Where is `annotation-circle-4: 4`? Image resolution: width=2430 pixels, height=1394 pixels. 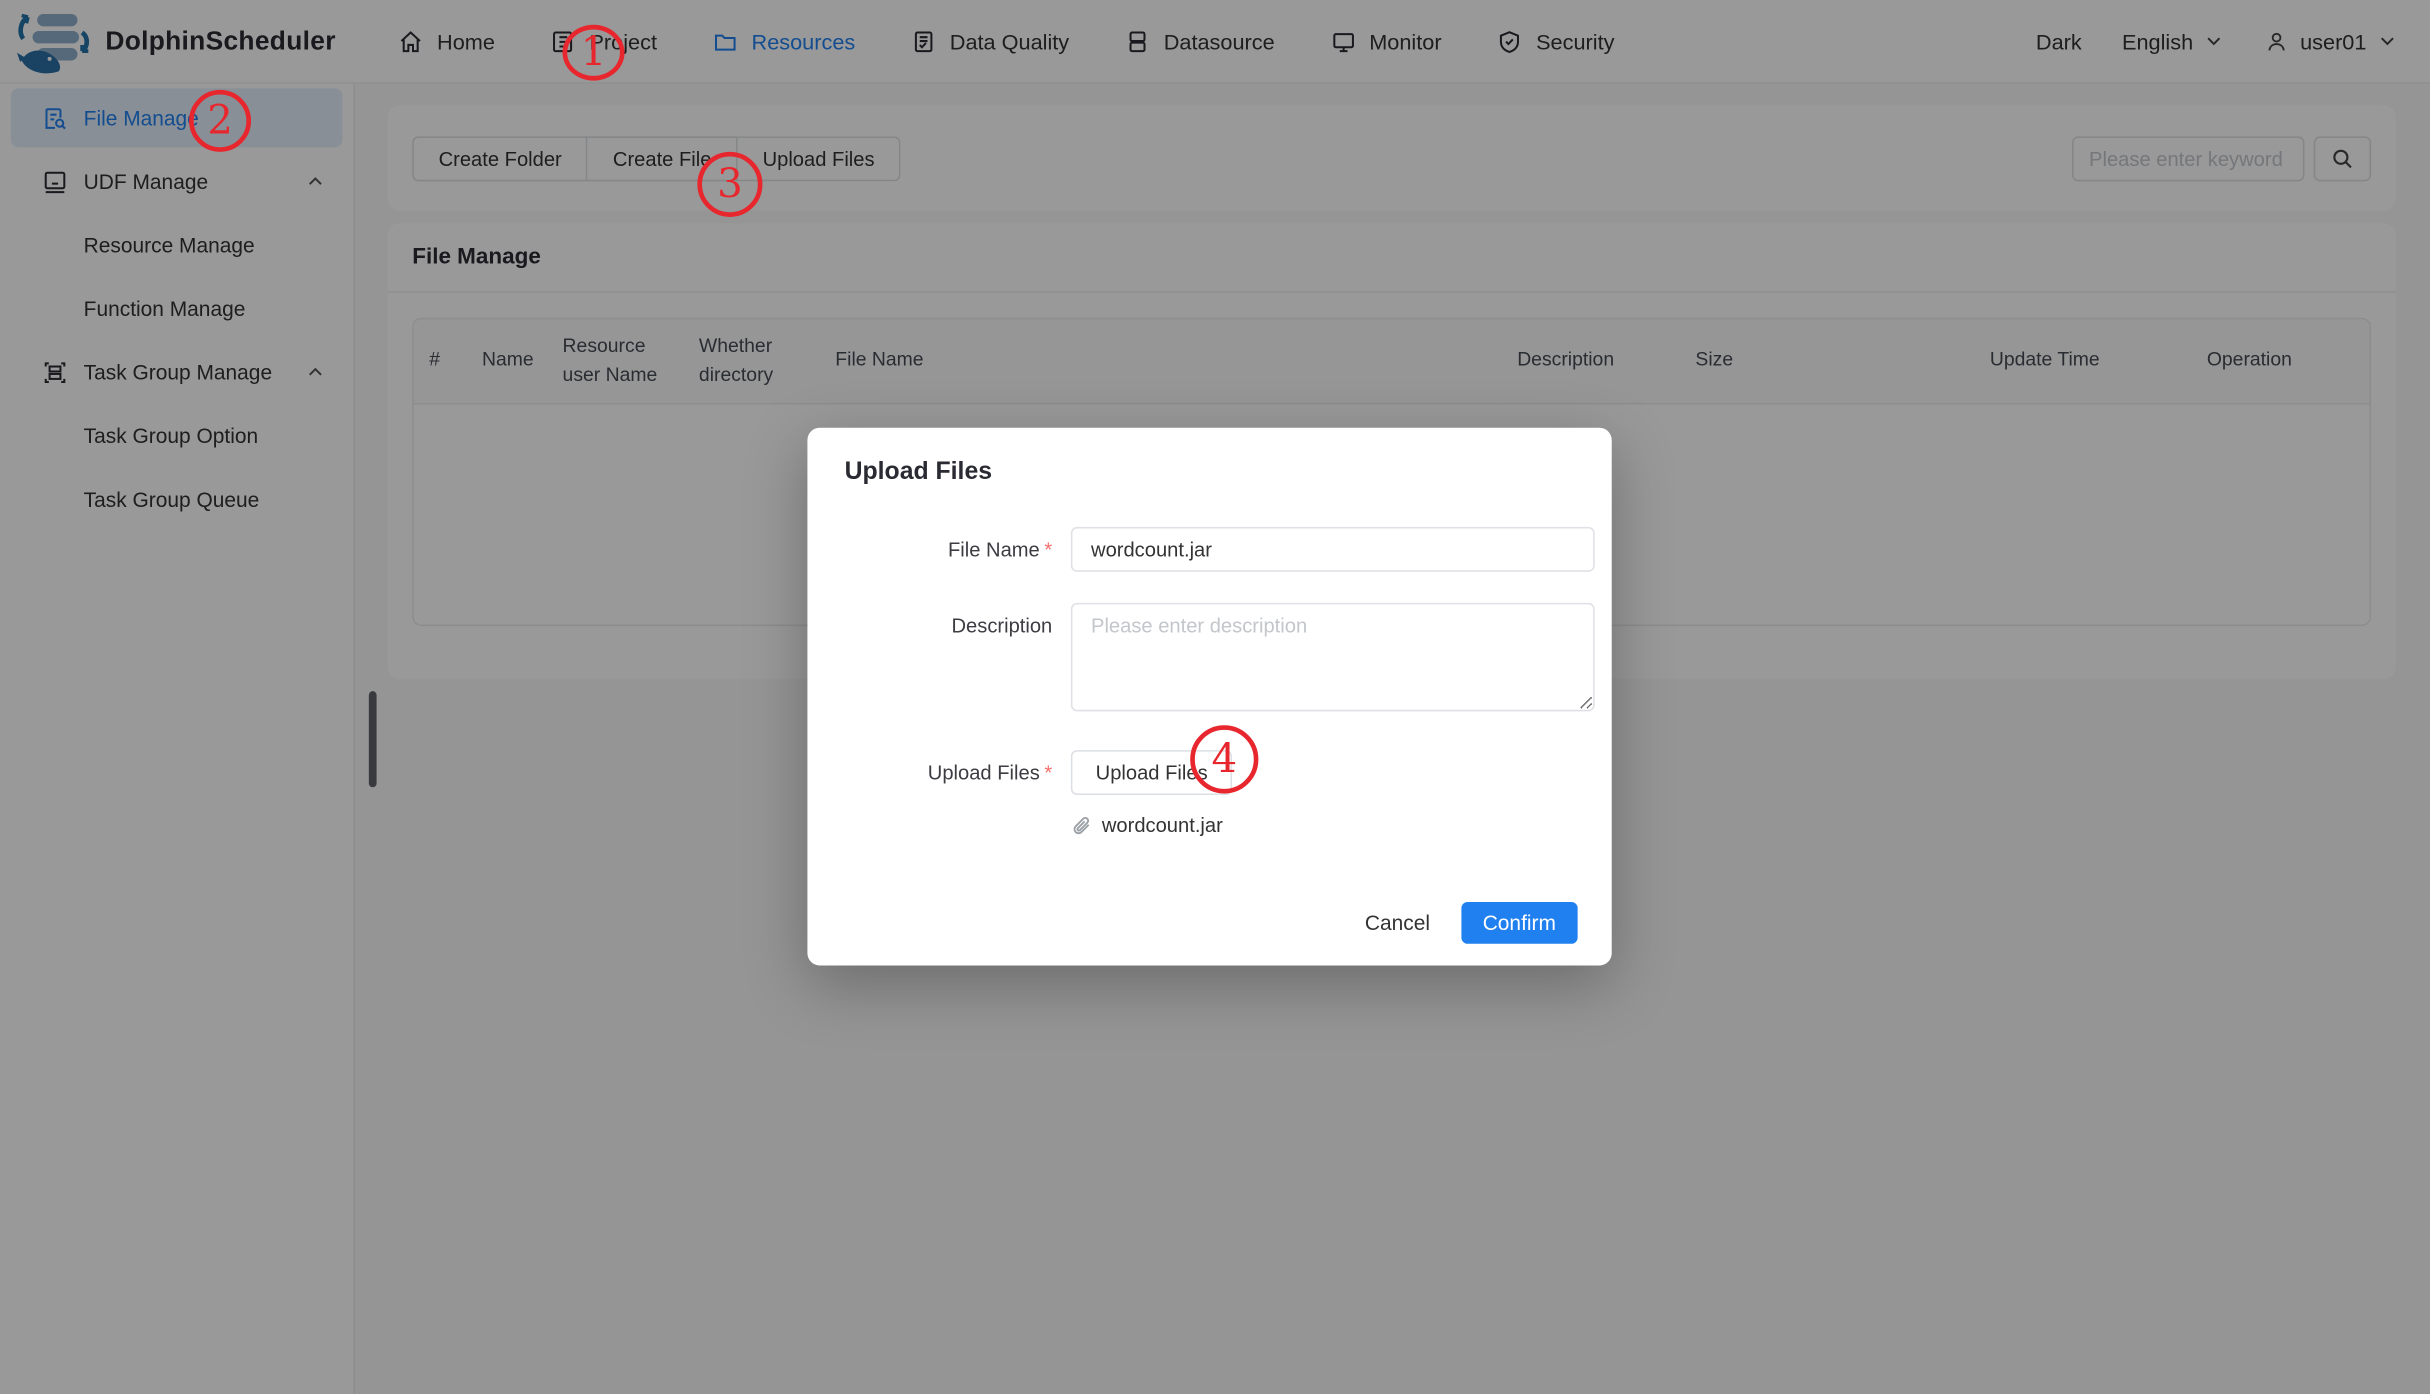
annotation-circle-4: 4 is located at coordinates (1224, 759).